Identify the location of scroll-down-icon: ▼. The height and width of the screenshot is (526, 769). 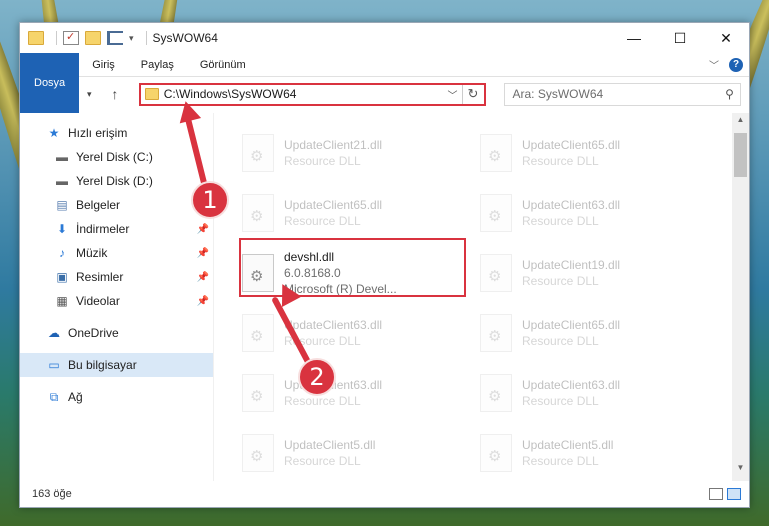
(740, 471).